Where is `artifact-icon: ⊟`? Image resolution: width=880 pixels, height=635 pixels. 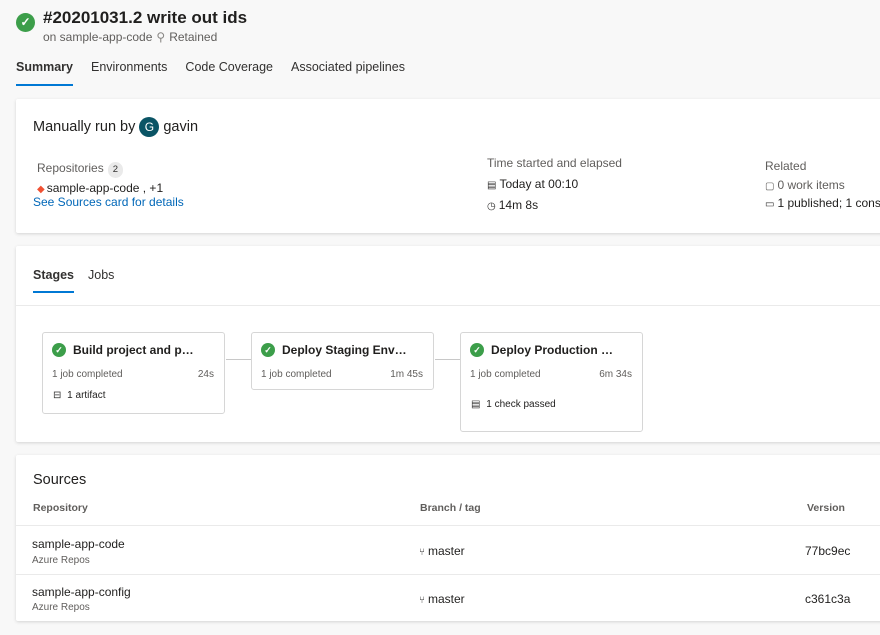
artifact-icon: ⊟ is located at coordinates (57, 395).